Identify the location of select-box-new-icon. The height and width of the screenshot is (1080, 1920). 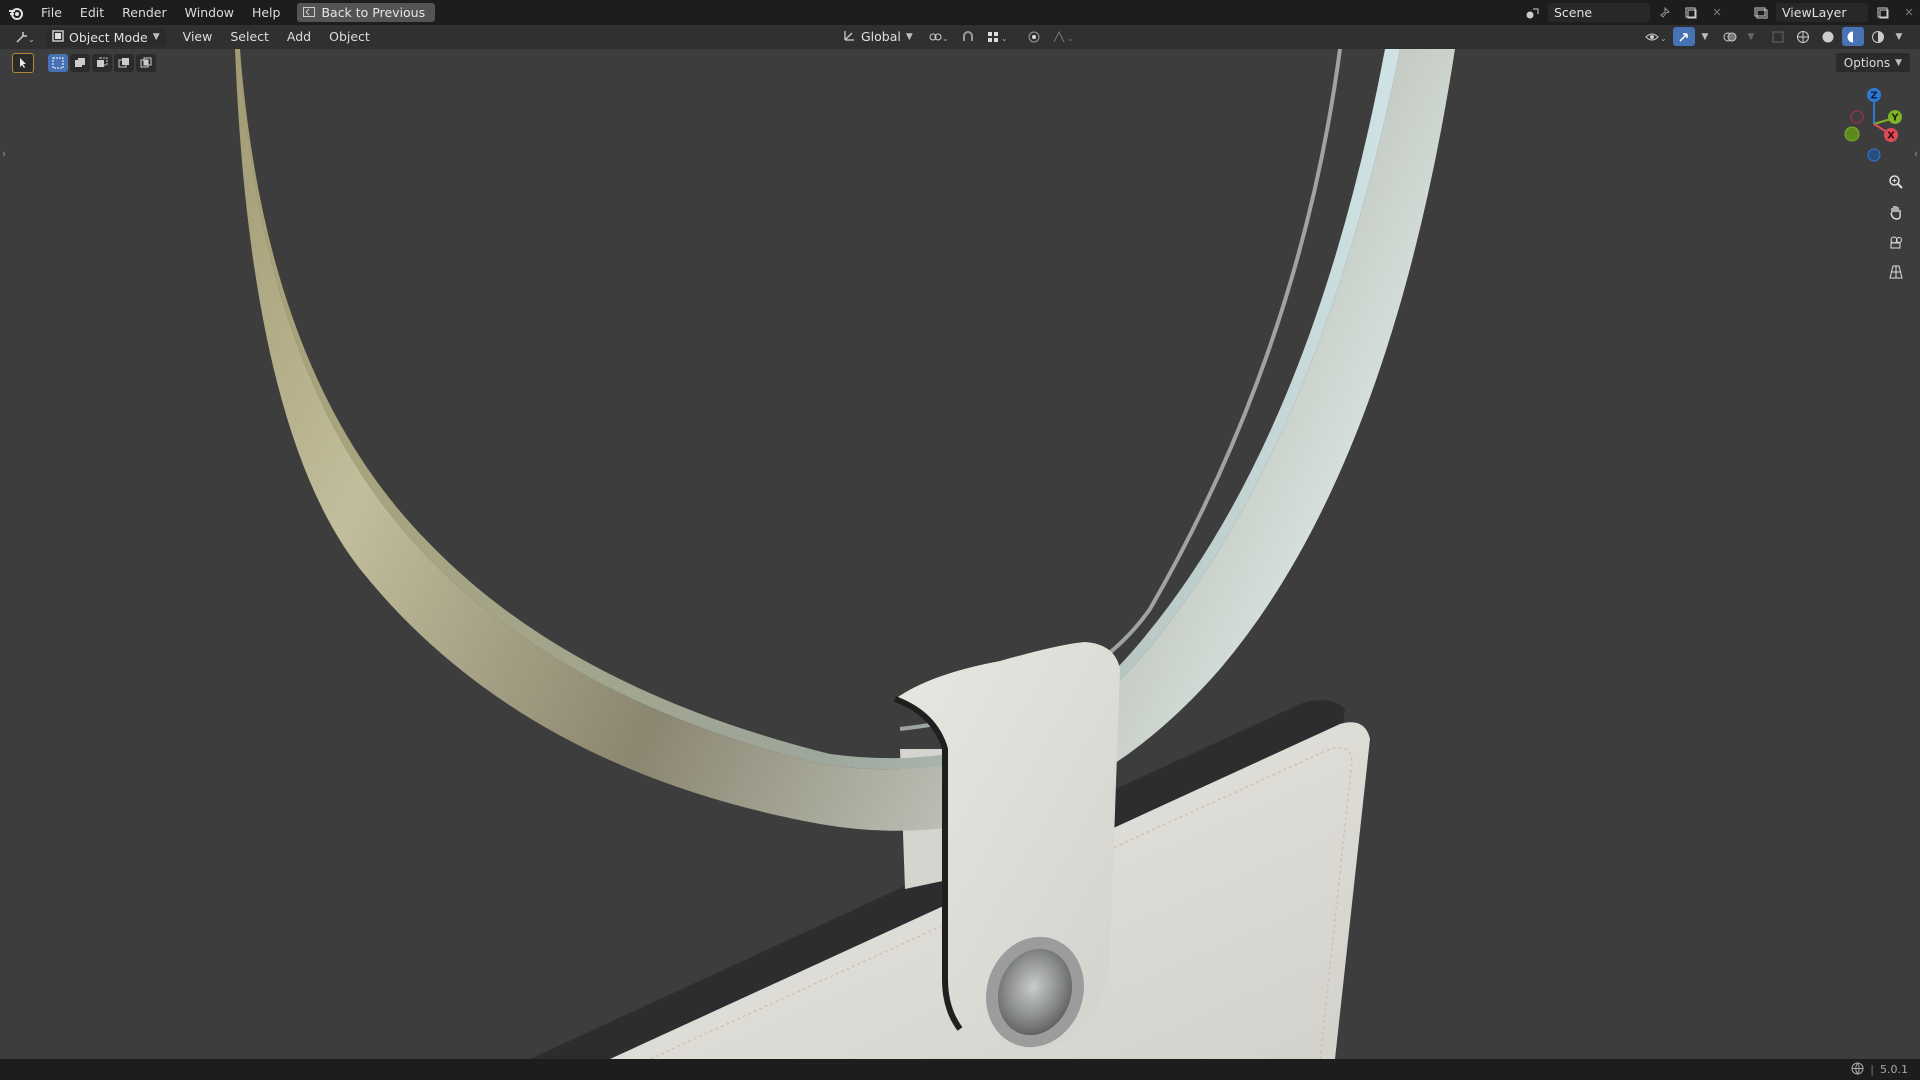
(58, 63).